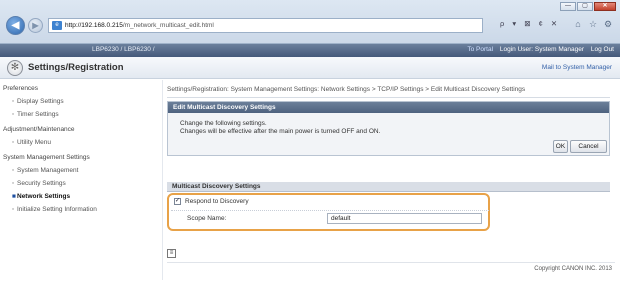  What do you see at coordinates (585, 6) in the screenshot?
I see `maximize-button: ▢` at bounding box center [585, 6].